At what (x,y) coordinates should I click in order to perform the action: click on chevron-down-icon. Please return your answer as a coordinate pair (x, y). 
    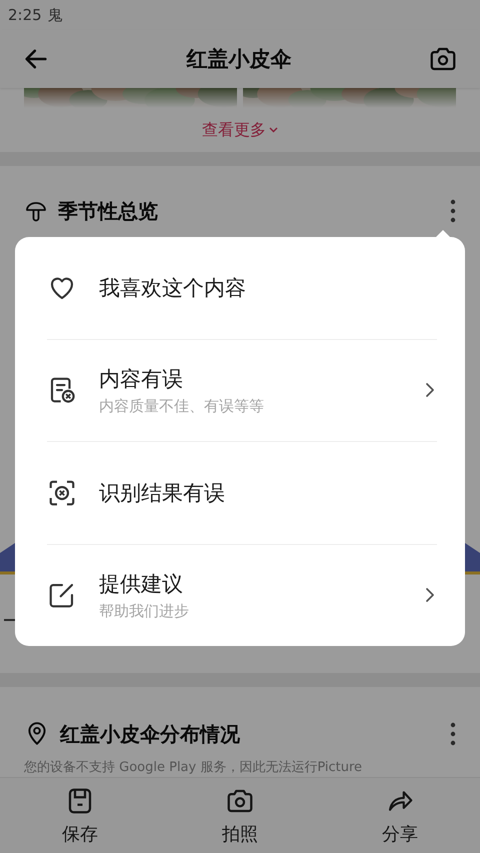
    Looking at the image, I should click on (273, 130).